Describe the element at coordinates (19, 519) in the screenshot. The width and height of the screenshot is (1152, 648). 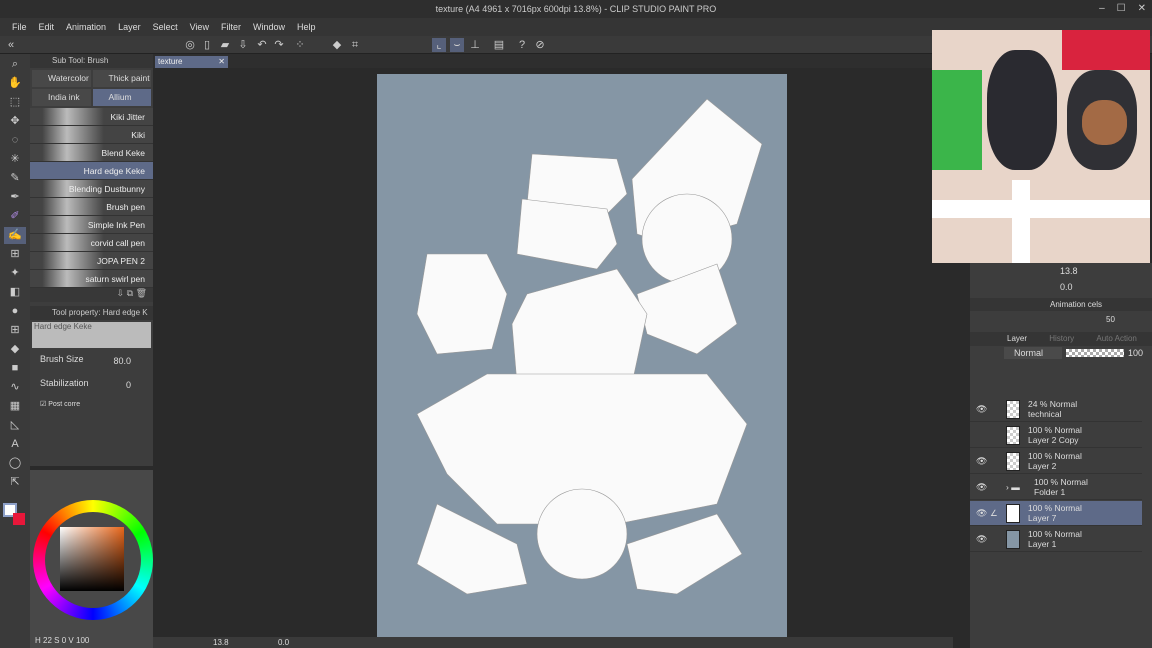
I see `sub-color-swatch` at that location.